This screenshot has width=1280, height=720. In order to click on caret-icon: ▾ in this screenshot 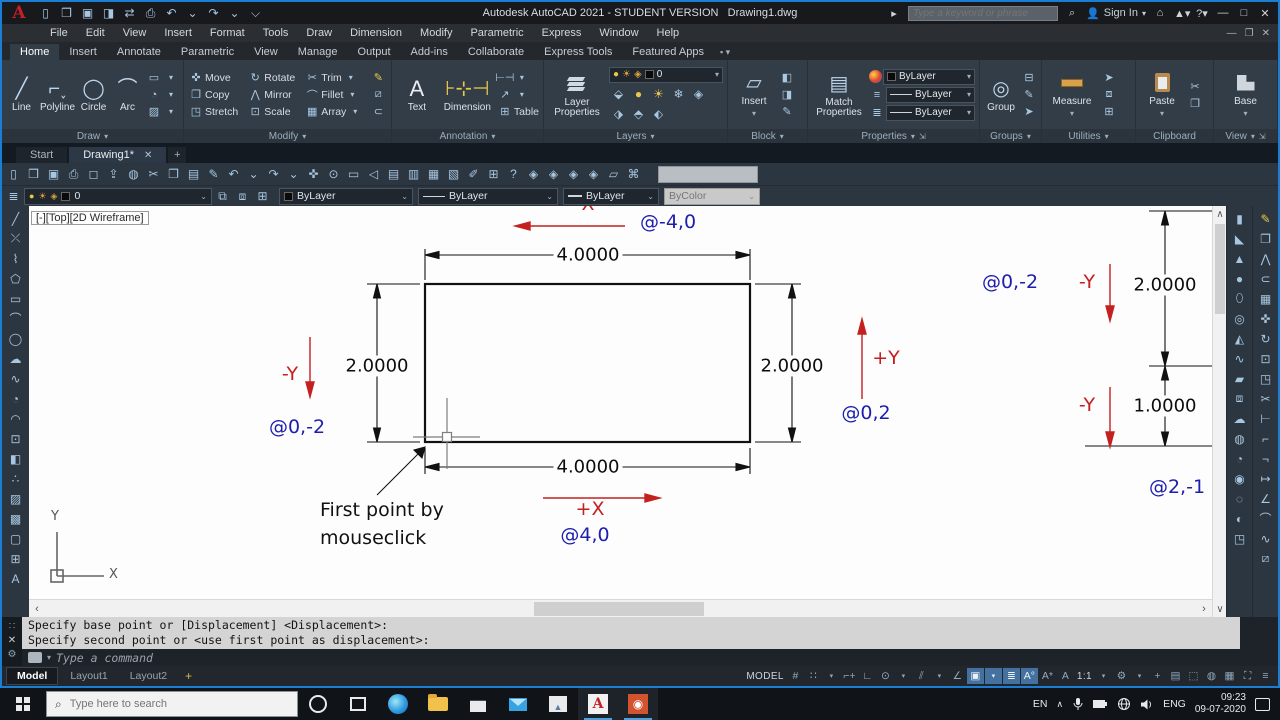, I will do `click(522, 77)`.